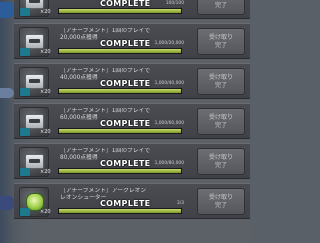  Describe the element at coordinates (169, 123) in the screenshot. I see `progress-text: 1,000/60,000` at that location.